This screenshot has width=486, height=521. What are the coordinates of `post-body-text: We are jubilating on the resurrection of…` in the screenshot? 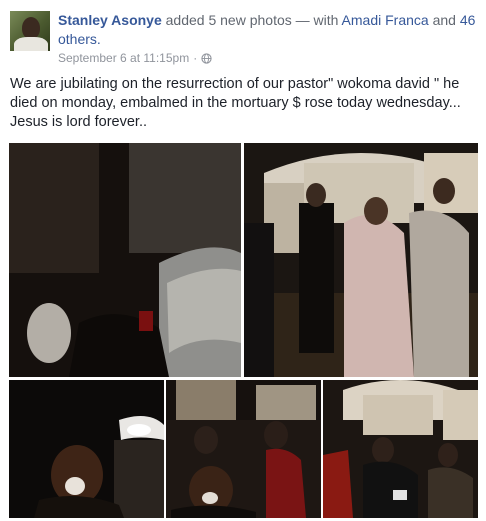 It's located at (235, 103).